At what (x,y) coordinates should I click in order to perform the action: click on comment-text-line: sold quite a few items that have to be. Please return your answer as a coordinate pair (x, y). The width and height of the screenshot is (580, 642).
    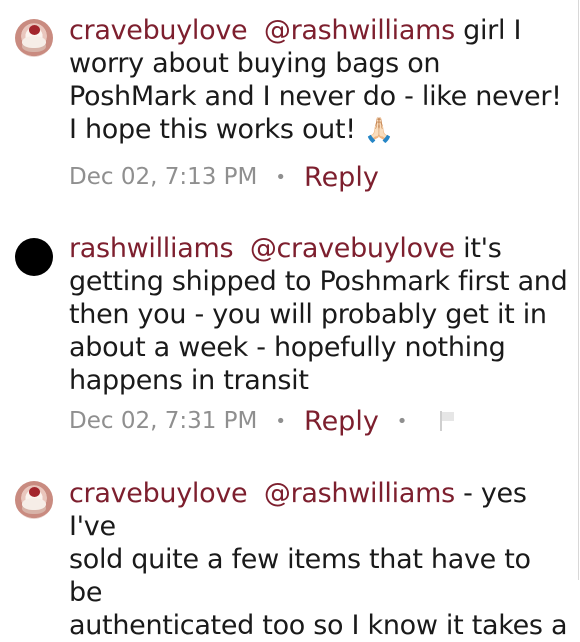
    Looking at the image, I should click on (300, 576).